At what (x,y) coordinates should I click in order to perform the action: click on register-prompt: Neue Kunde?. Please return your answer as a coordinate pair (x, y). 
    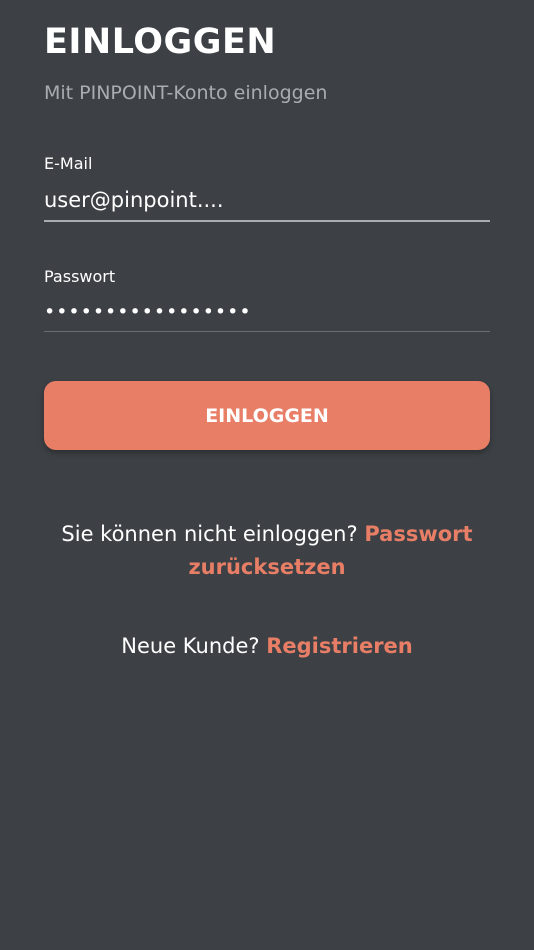
    Looking at the image, I should click on (190, 646).